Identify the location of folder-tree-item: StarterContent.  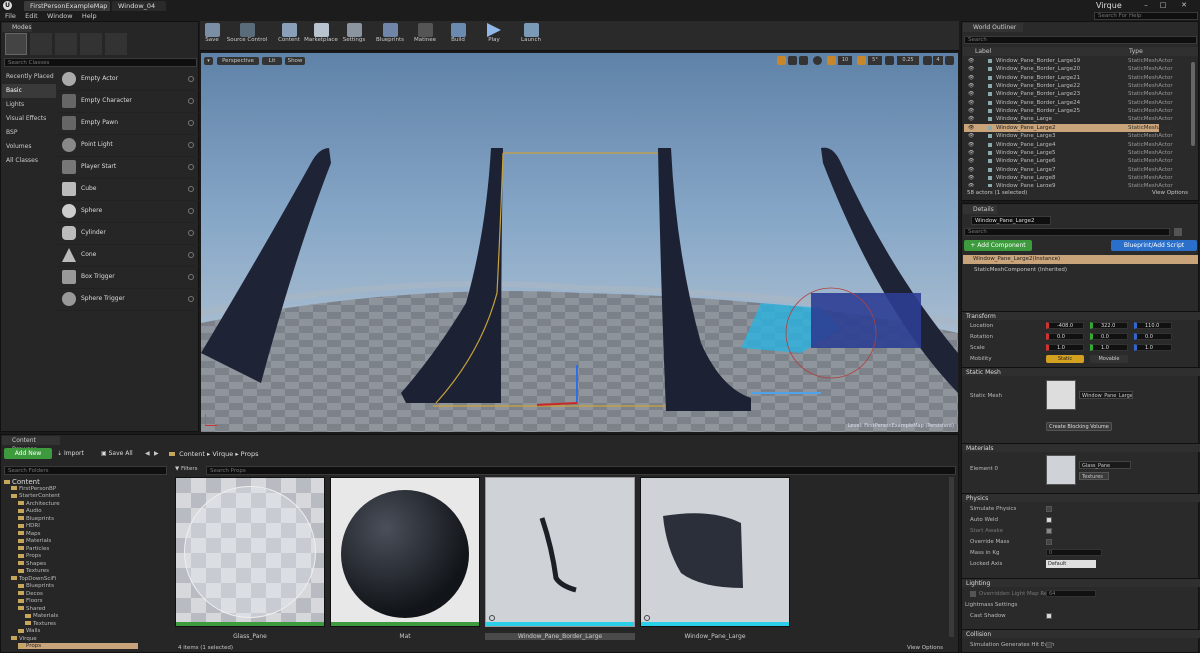
(35, 496).